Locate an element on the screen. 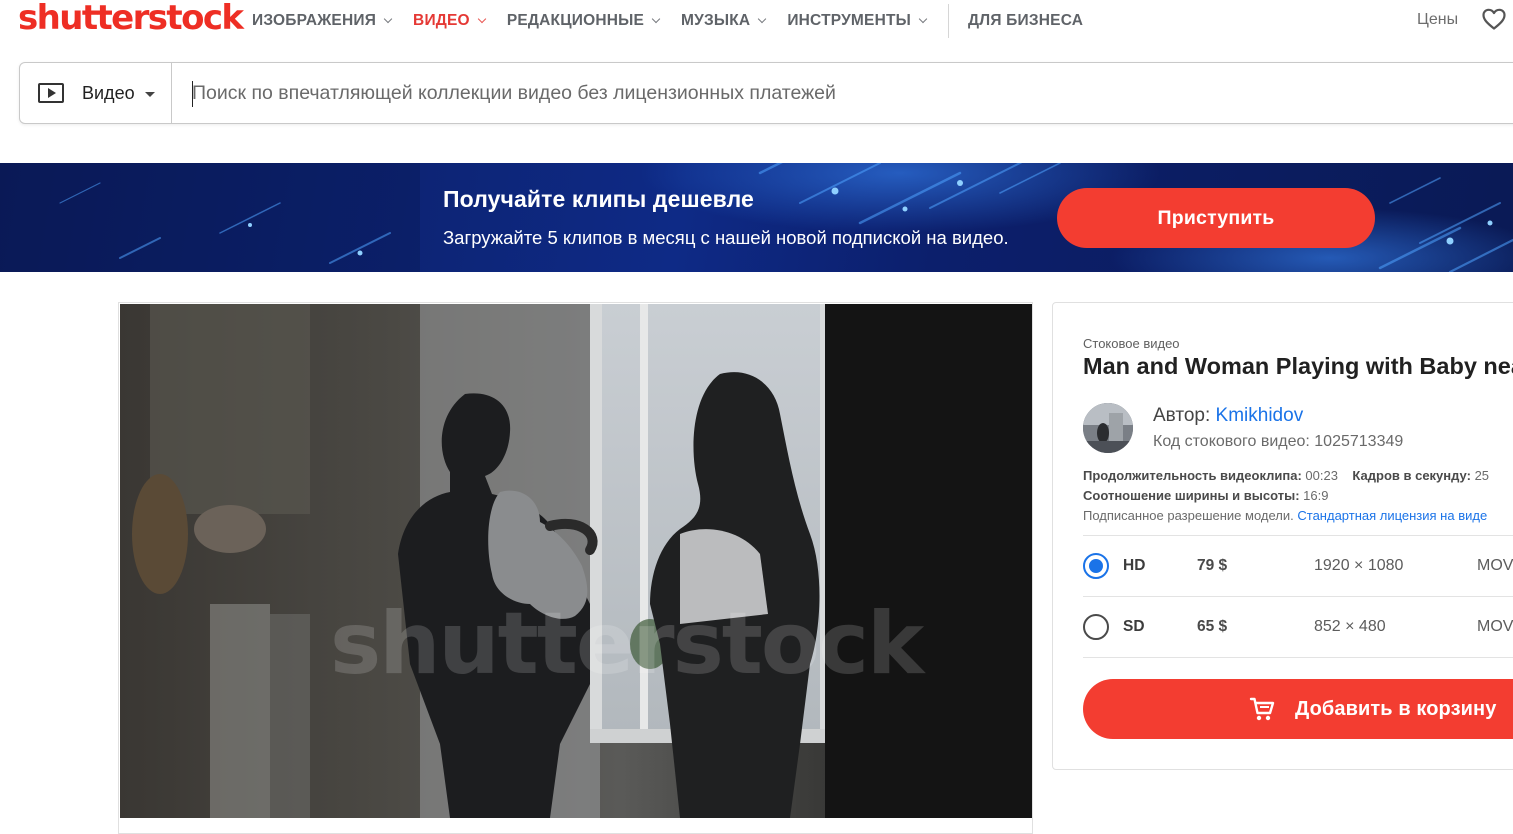 Image resolution: width=1513 pixels, height=834 pixels. nav-item-tools: ИНСТРУМЕНТЫ is located at coordinates (857, 21).